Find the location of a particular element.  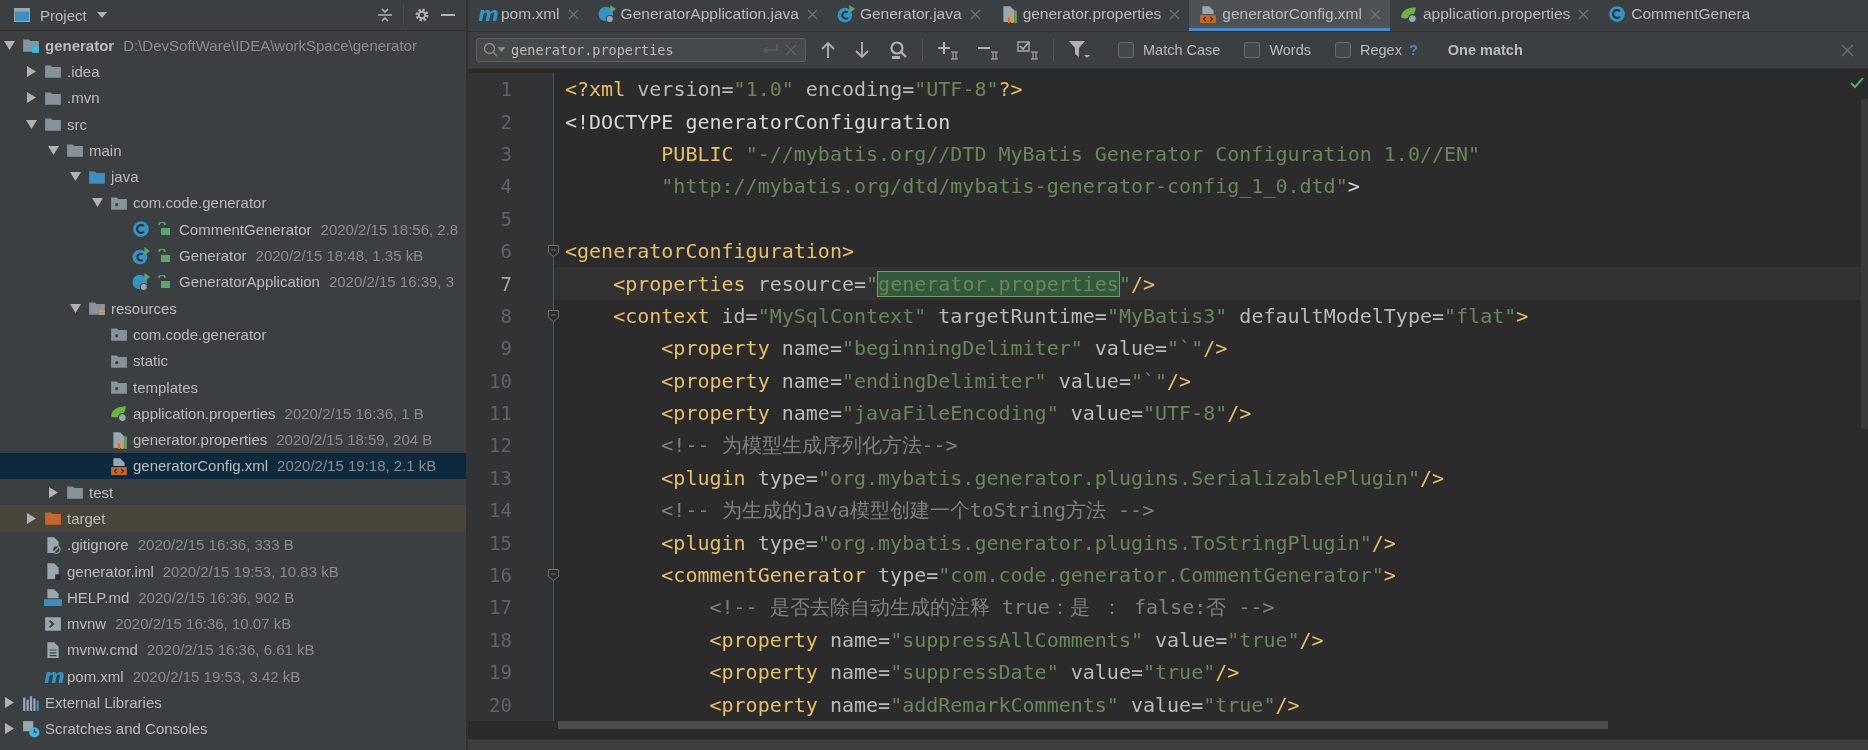

item-name: .gitignore is located at coordinates (98, 545).